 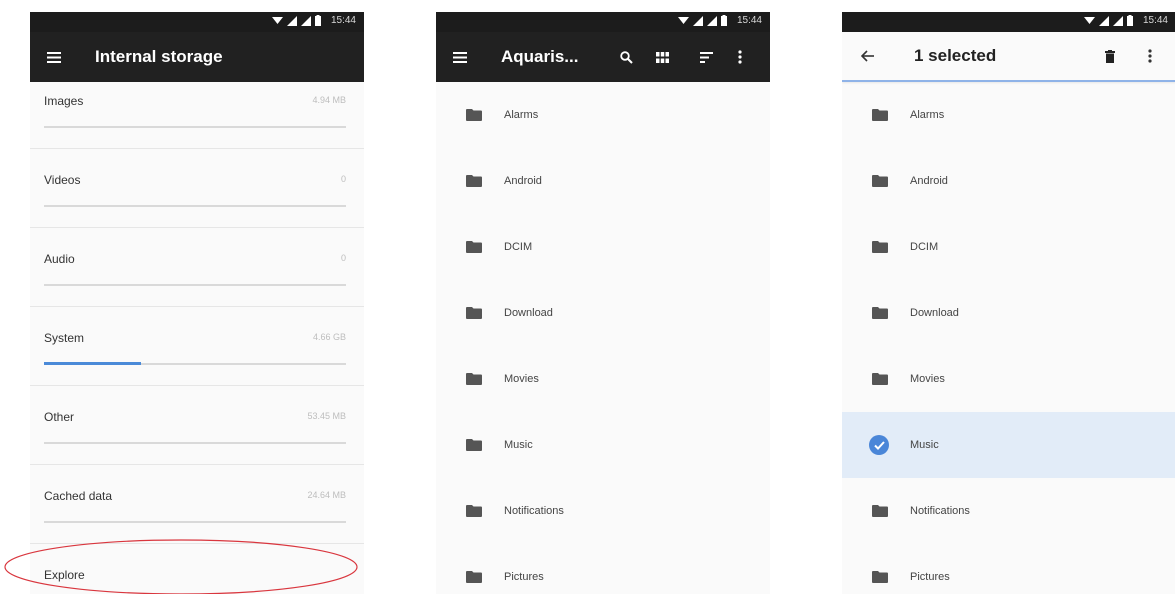 What do you see at coordinates (343, 258) in the screenshot?
I see `storage-item-size: 0` at bounding box center [343, 258].